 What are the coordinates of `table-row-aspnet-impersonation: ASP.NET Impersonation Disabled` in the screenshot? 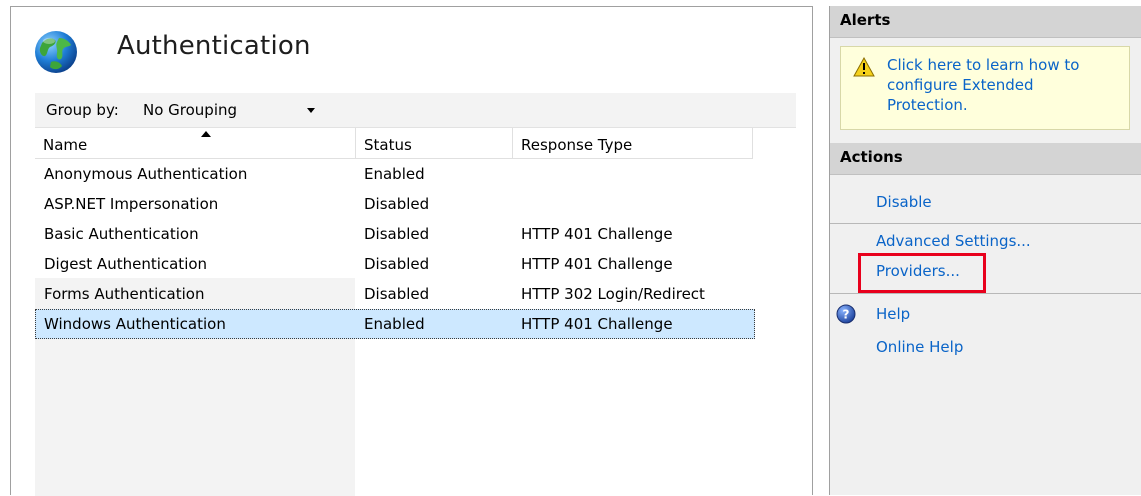 It's located at (395, 204).